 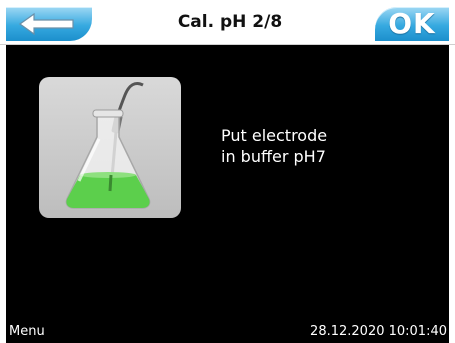 I want to click on menu-button: Menu, so click(x=27, y=331).